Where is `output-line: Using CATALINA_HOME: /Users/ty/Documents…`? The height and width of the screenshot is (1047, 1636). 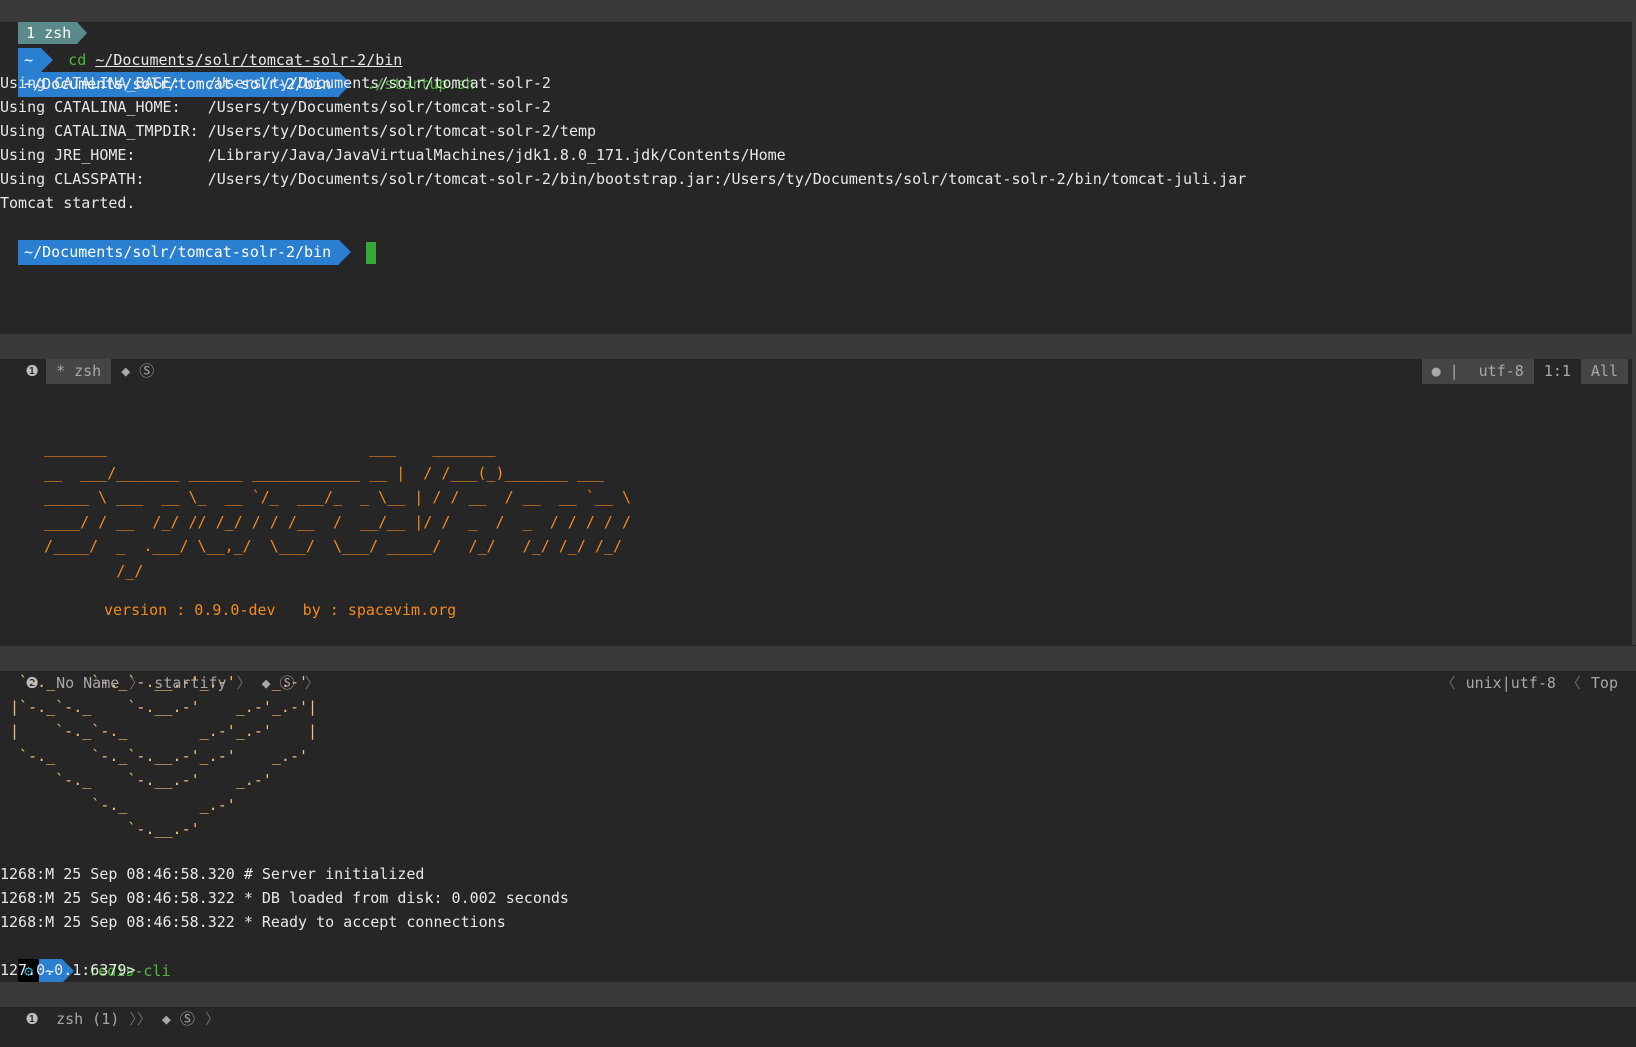 output-line: Using CATALINA_HOME: /Users/ty/Documents… is located at coordinates (275, 107).